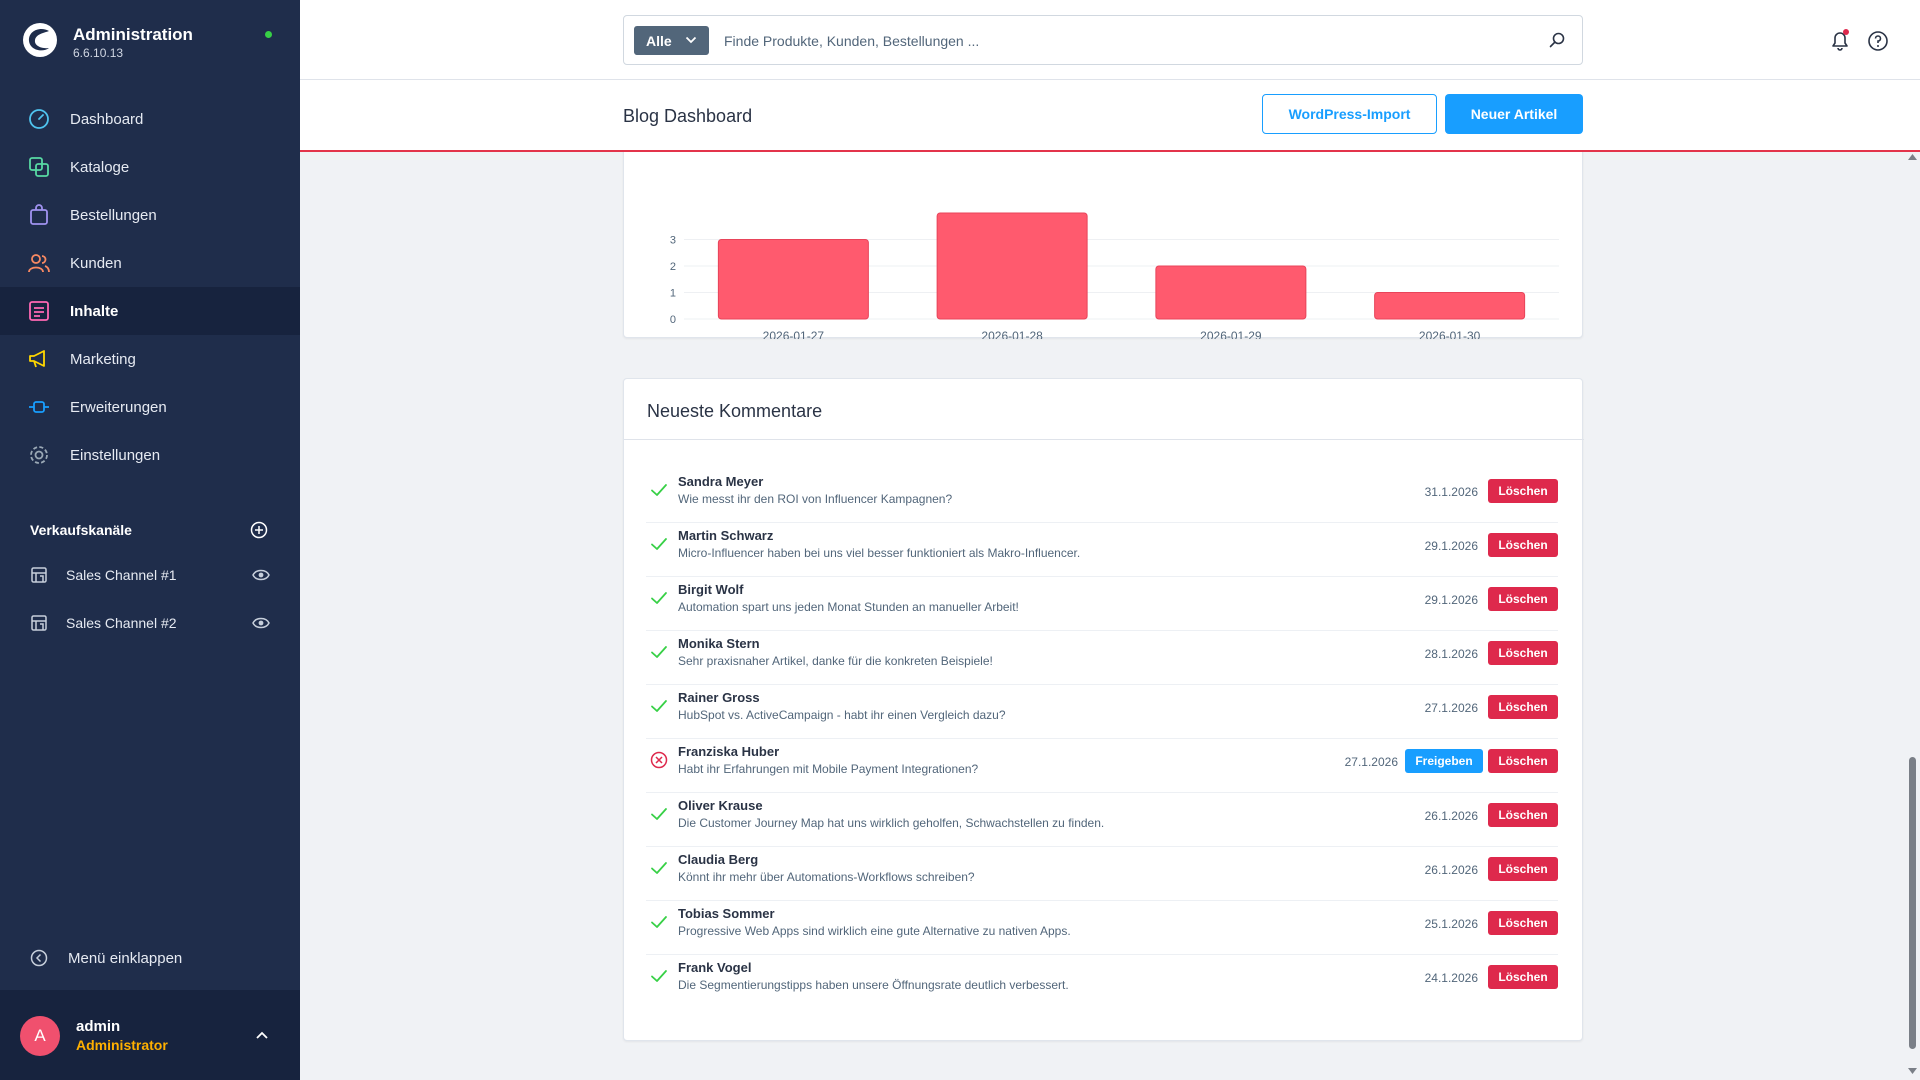 The image size is (1920, 1080). Describe the element at coordinates (1912, 903) in the screenshot. I see `scroll-thumb` at that location.